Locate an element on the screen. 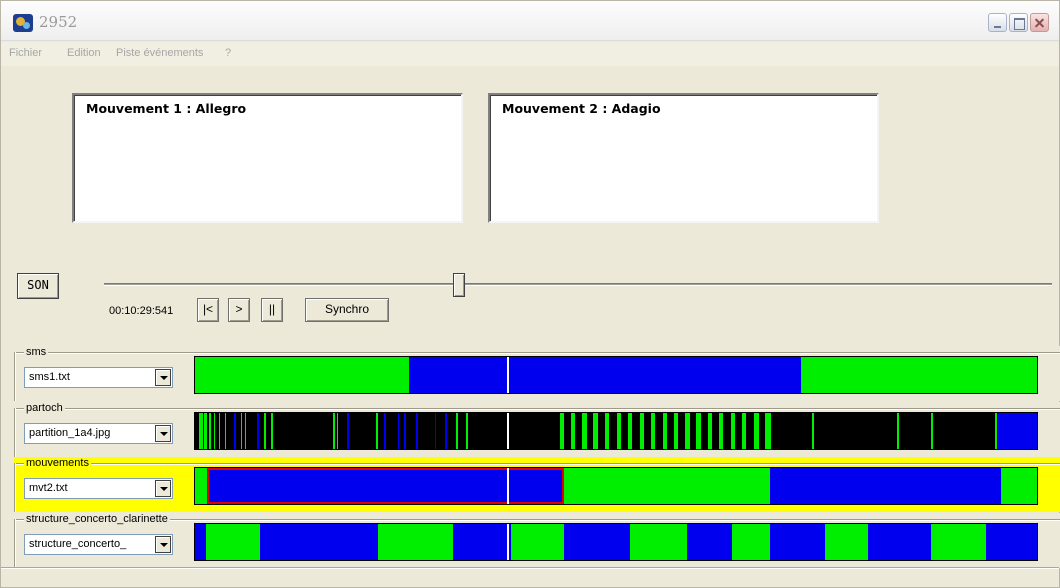 The image size is (1060, 588). synchro-button: Synchro is located at coordinates (347, 310).